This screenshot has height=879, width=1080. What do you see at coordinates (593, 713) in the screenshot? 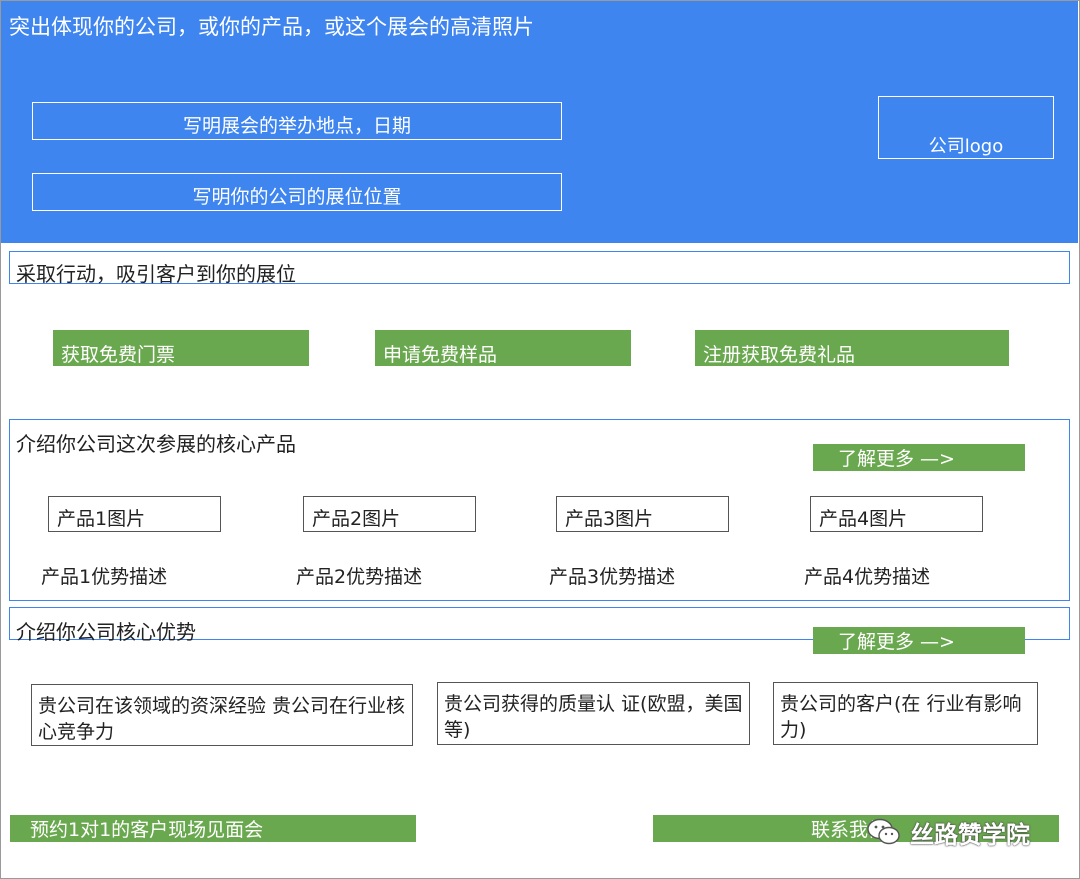
I see `advantage-certification: 贵公司获得的质量认 证(欧盟，美国等)` at bounding box center [593, 713].